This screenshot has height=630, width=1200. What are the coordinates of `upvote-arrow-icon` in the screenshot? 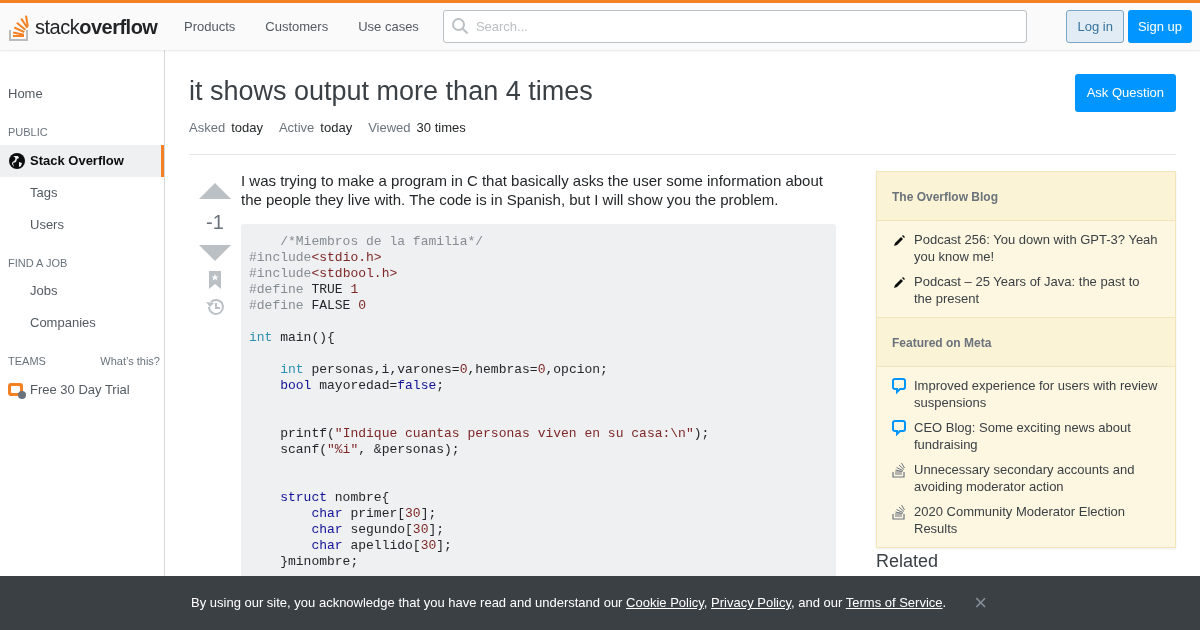 It's located at (215, 189).